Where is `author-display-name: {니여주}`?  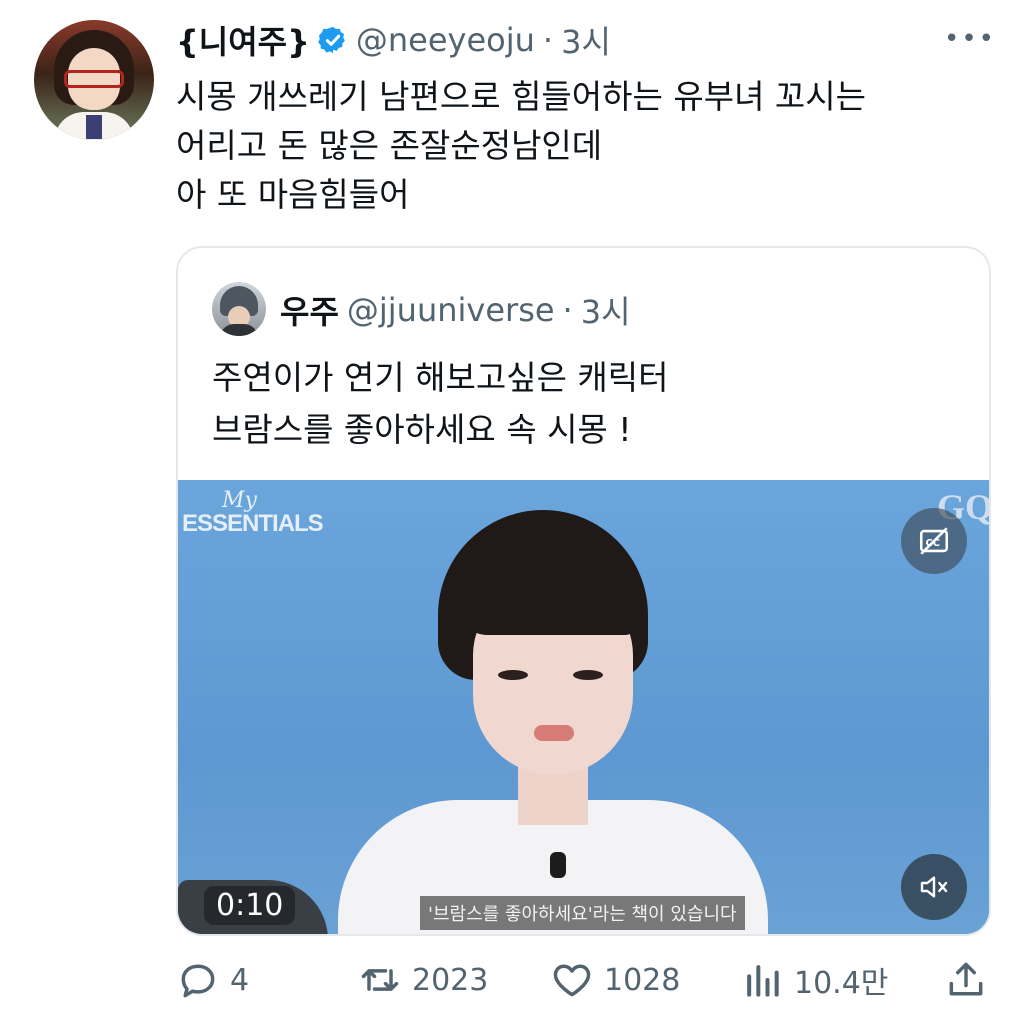 author-display-name: {니여주} is located at coordinates (243, 40).